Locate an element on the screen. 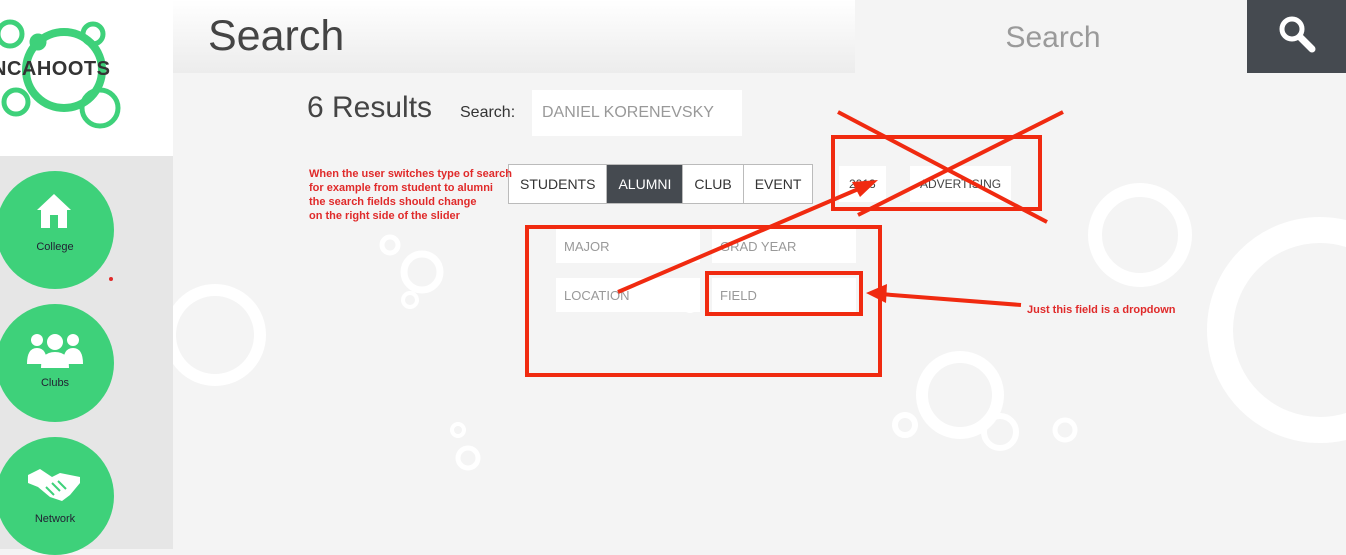 The height and width of the screenshot is (555, 1346). year-filter: 2013 is located at coordinates (862, 184).